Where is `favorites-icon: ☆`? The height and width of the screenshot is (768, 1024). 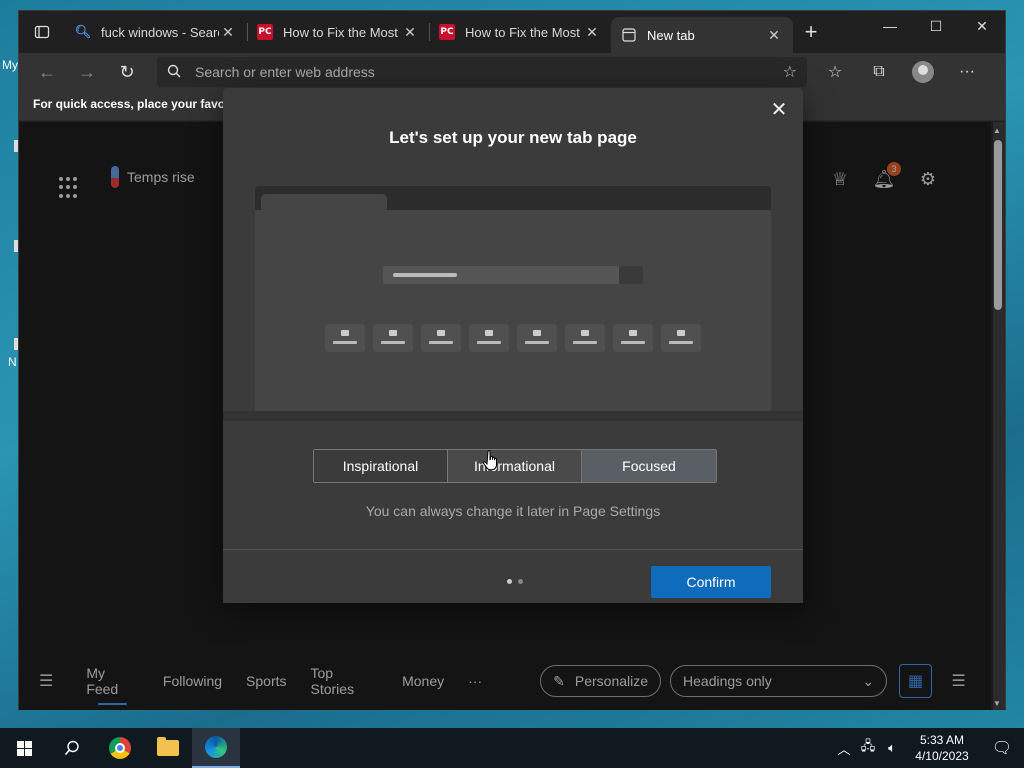
favorites-icon: ☆ is located at coordinates (835, 72).